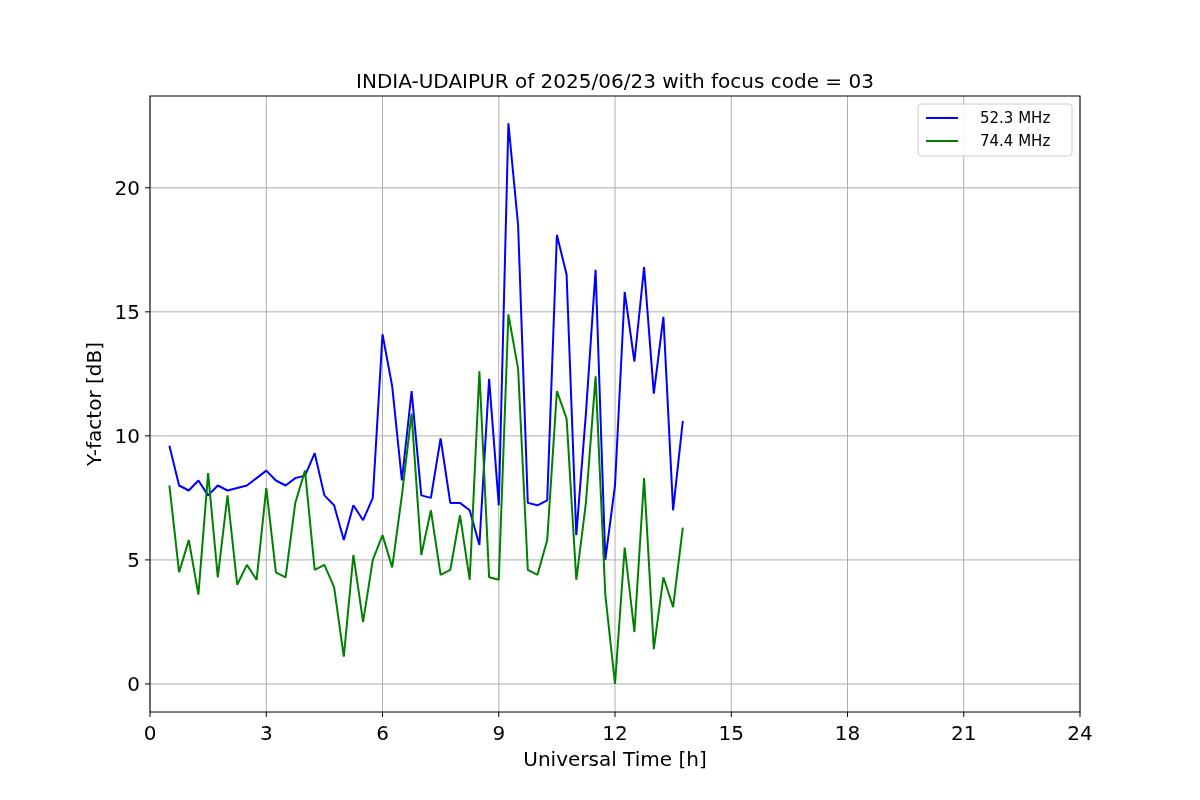 The height and width of the screenshot is (800, 1200). What do you see at coordinates (731, 733) in the screenshot?
I see `x-tick-label: 15` at bounding box center [731, 733].